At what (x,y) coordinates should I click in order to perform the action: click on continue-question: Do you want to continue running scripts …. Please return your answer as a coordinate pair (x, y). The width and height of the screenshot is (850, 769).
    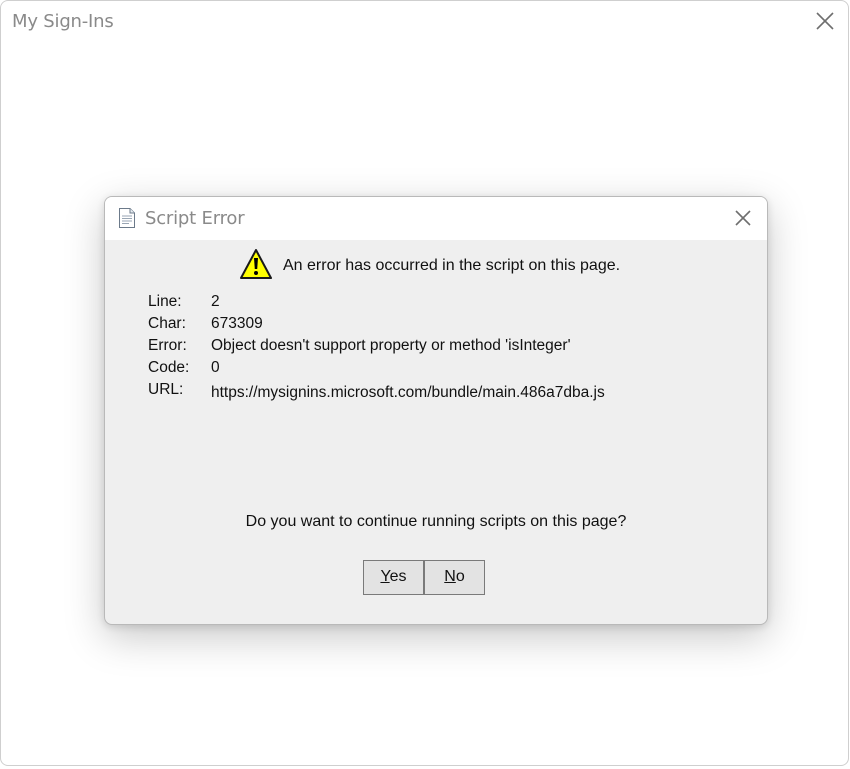
    Looking at the image, I should click on (436, 521).